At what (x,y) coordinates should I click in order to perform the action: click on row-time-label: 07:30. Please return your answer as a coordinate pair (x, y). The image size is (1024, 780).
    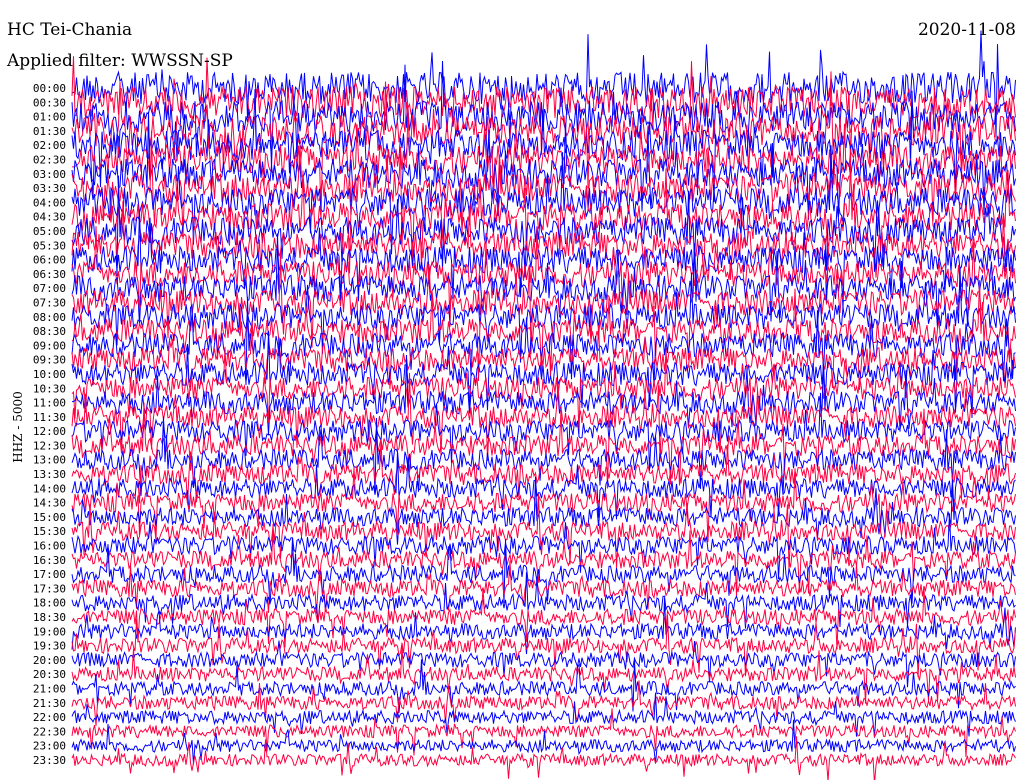
    Looking at the image, I should click on (49, 302).